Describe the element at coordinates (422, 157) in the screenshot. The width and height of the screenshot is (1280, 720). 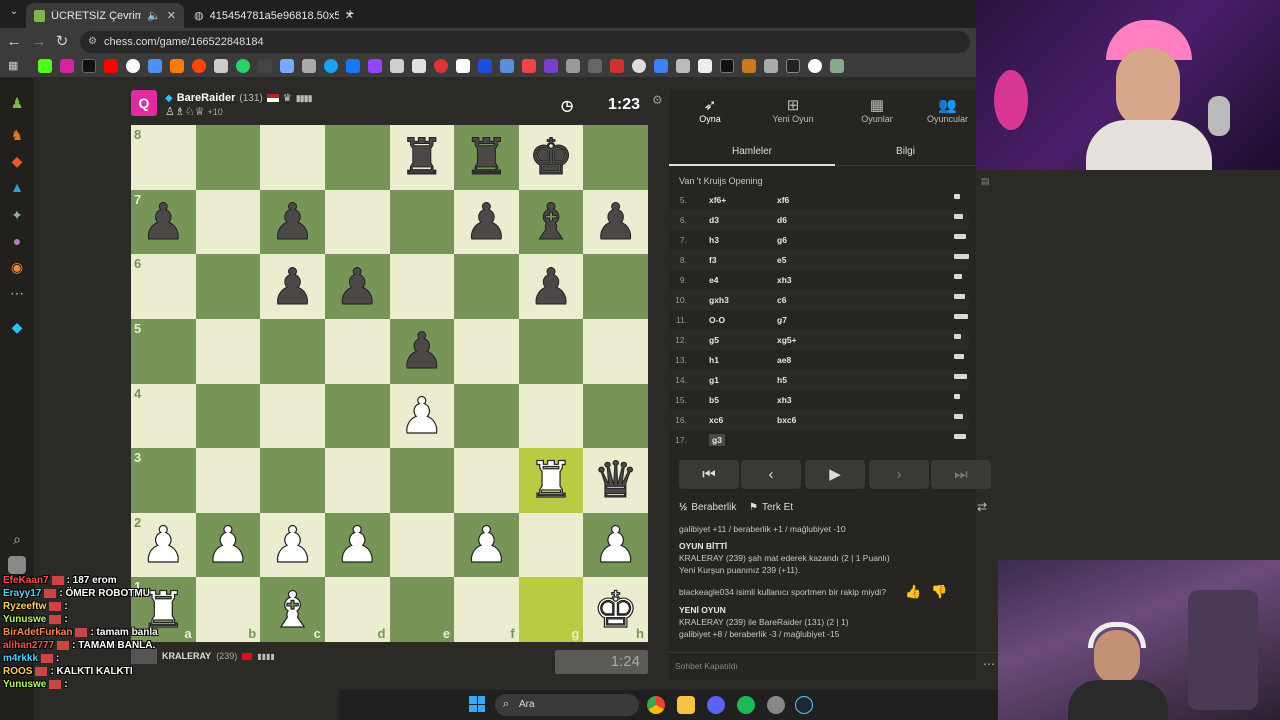
I see `square-e8: ♜` at that location.